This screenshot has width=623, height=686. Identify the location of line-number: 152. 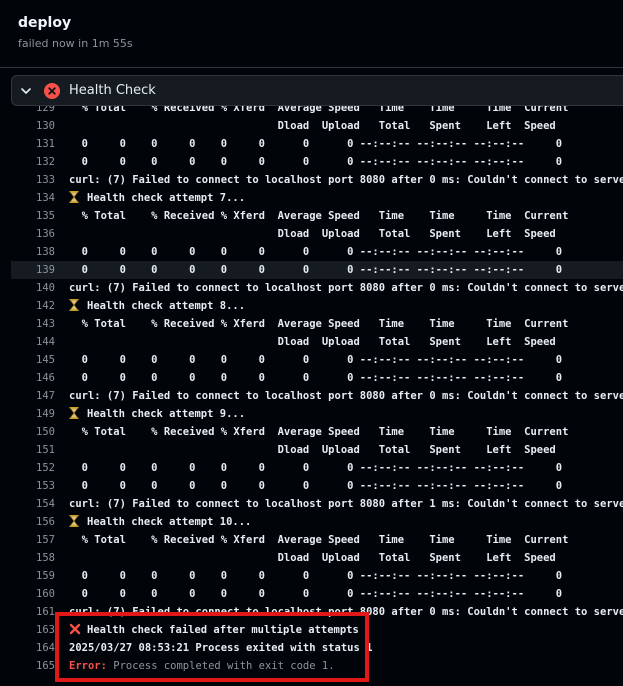
(33, 468).